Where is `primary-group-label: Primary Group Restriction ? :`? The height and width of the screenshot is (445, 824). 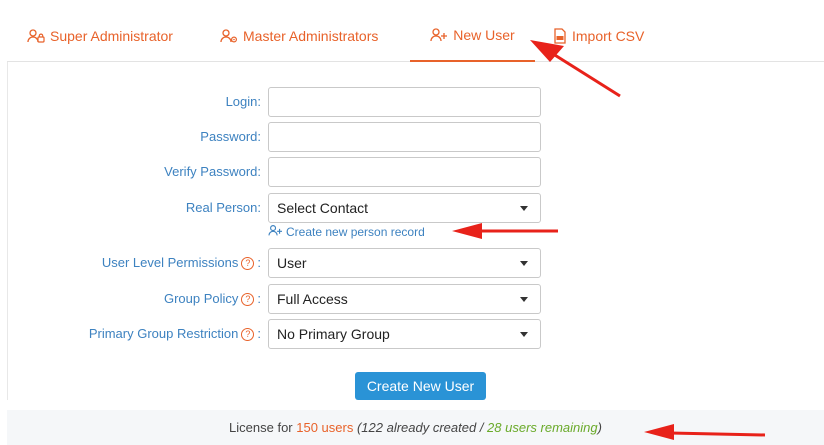
primary-group-label: Primary Group Restriction ? : is located at coordinates (175, 334).